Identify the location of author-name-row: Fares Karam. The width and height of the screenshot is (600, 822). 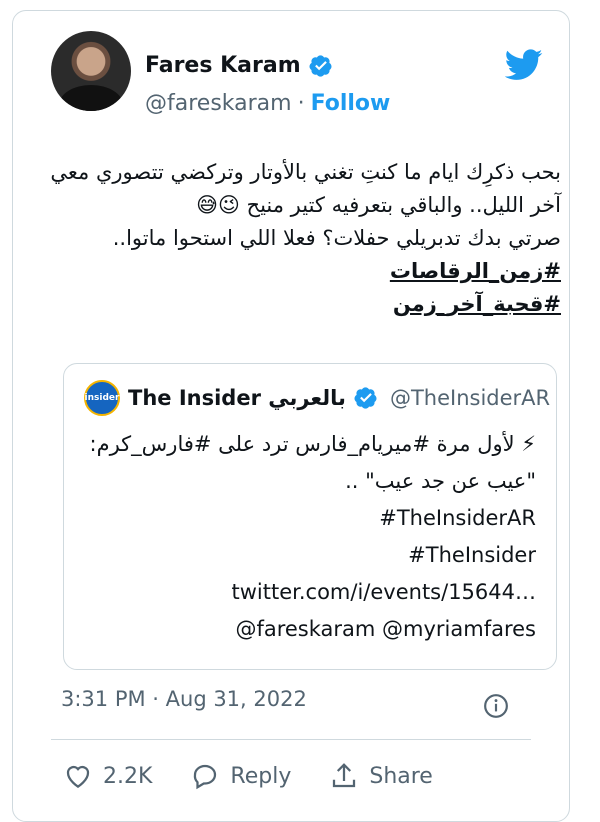
(239, 65).